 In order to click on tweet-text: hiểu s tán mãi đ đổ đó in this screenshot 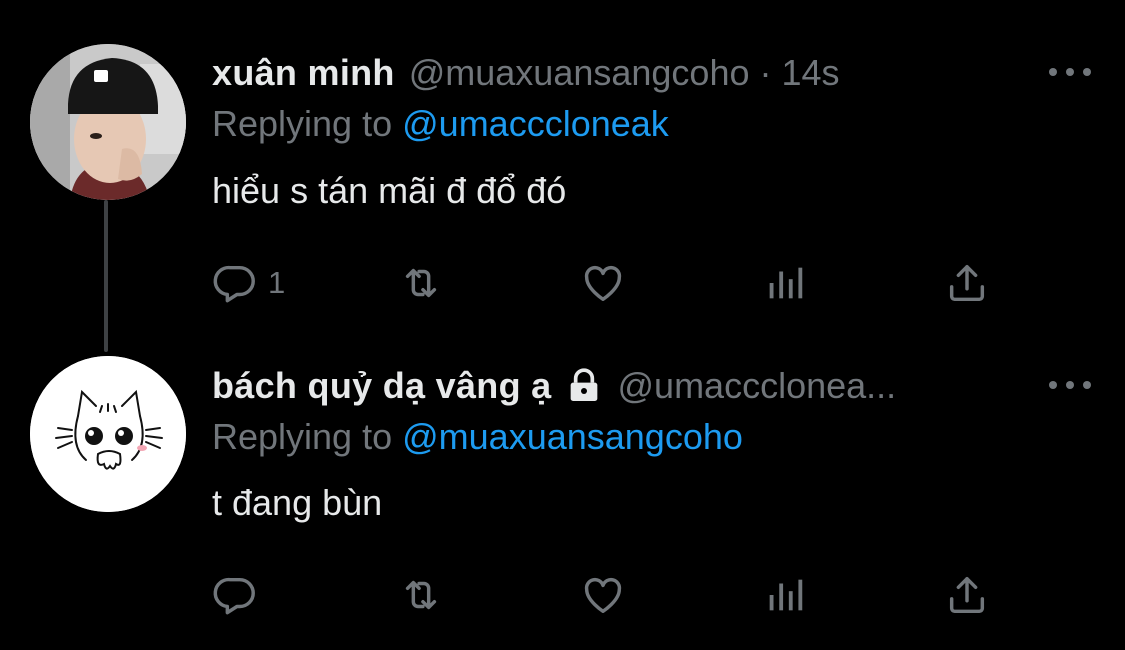, I will do `click(389, 190)`.